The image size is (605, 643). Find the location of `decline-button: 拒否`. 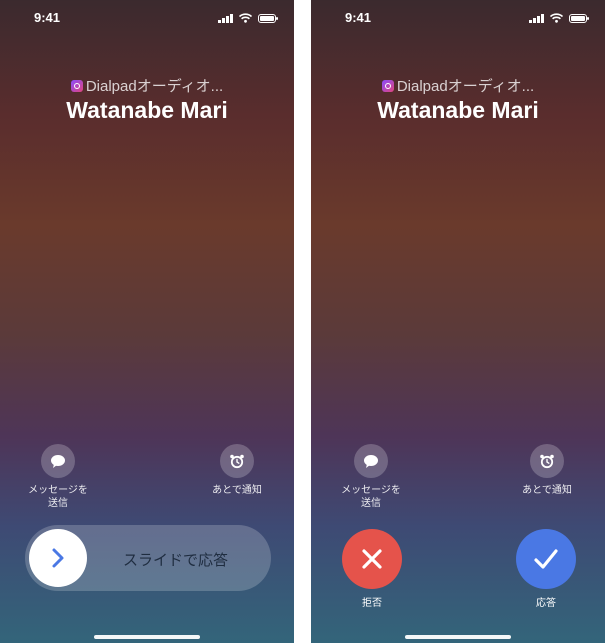

decline-button: 拒否 is located at coordinates (372, 569).